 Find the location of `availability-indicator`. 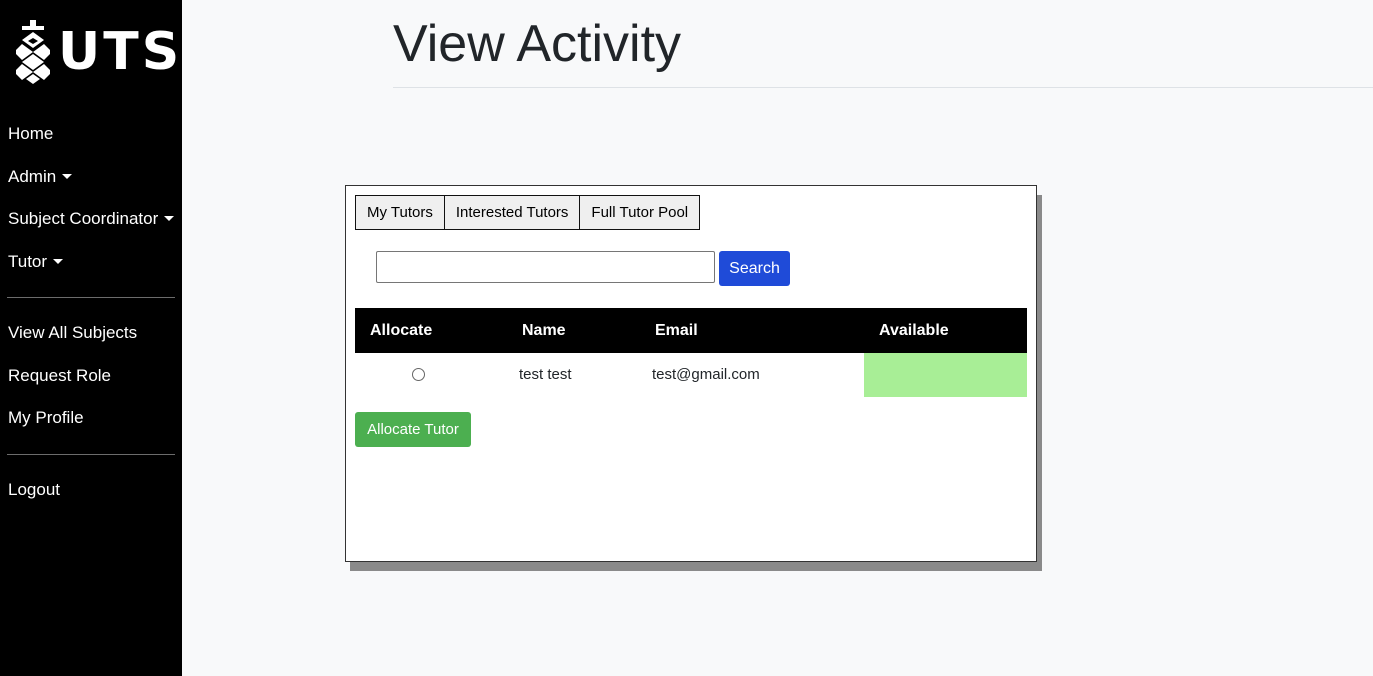

availability-indicator is located at coordinates (945, 375).